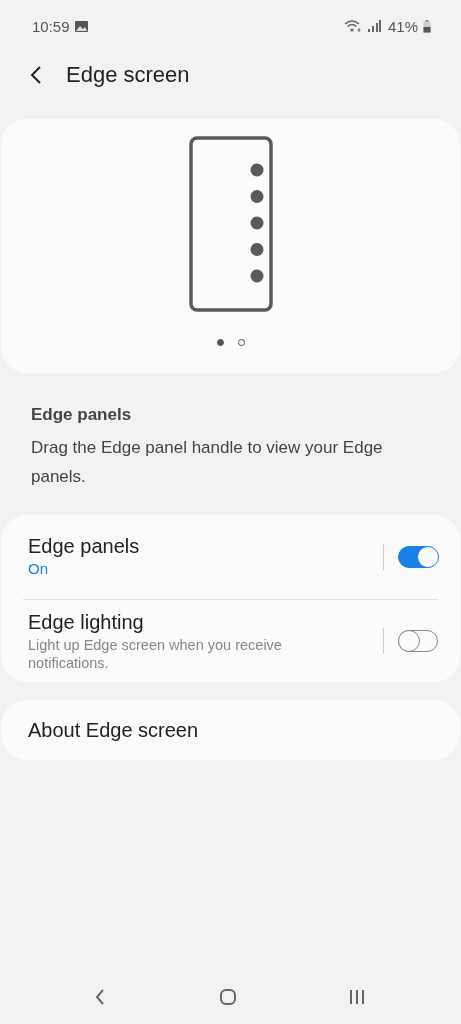 The width and height of the screenshot is (461, 1024). Describe the element at coordinates (207, 462) in the screenshot. I see `section-description: Drag the Edge panel handle to view your Edge panels.` at that location.